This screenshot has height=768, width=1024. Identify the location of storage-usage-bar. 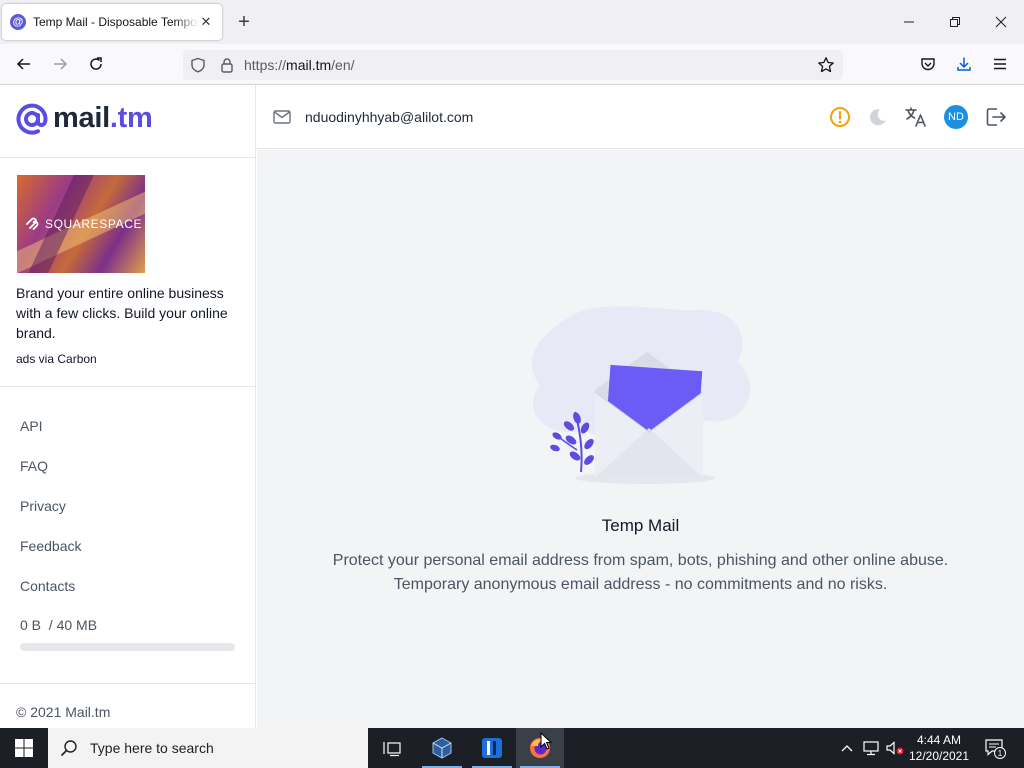
(127, 647).